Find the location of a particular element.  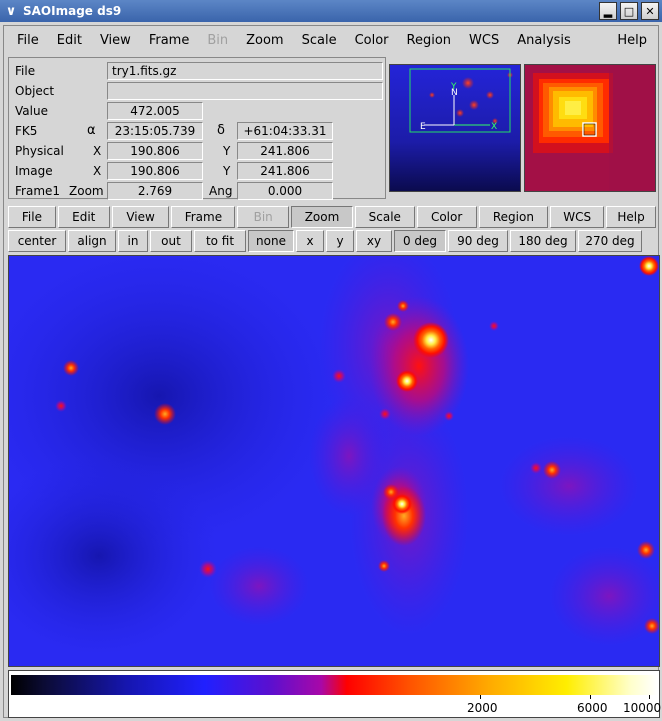

image-x-label: X is located at coordinates (97, 171).